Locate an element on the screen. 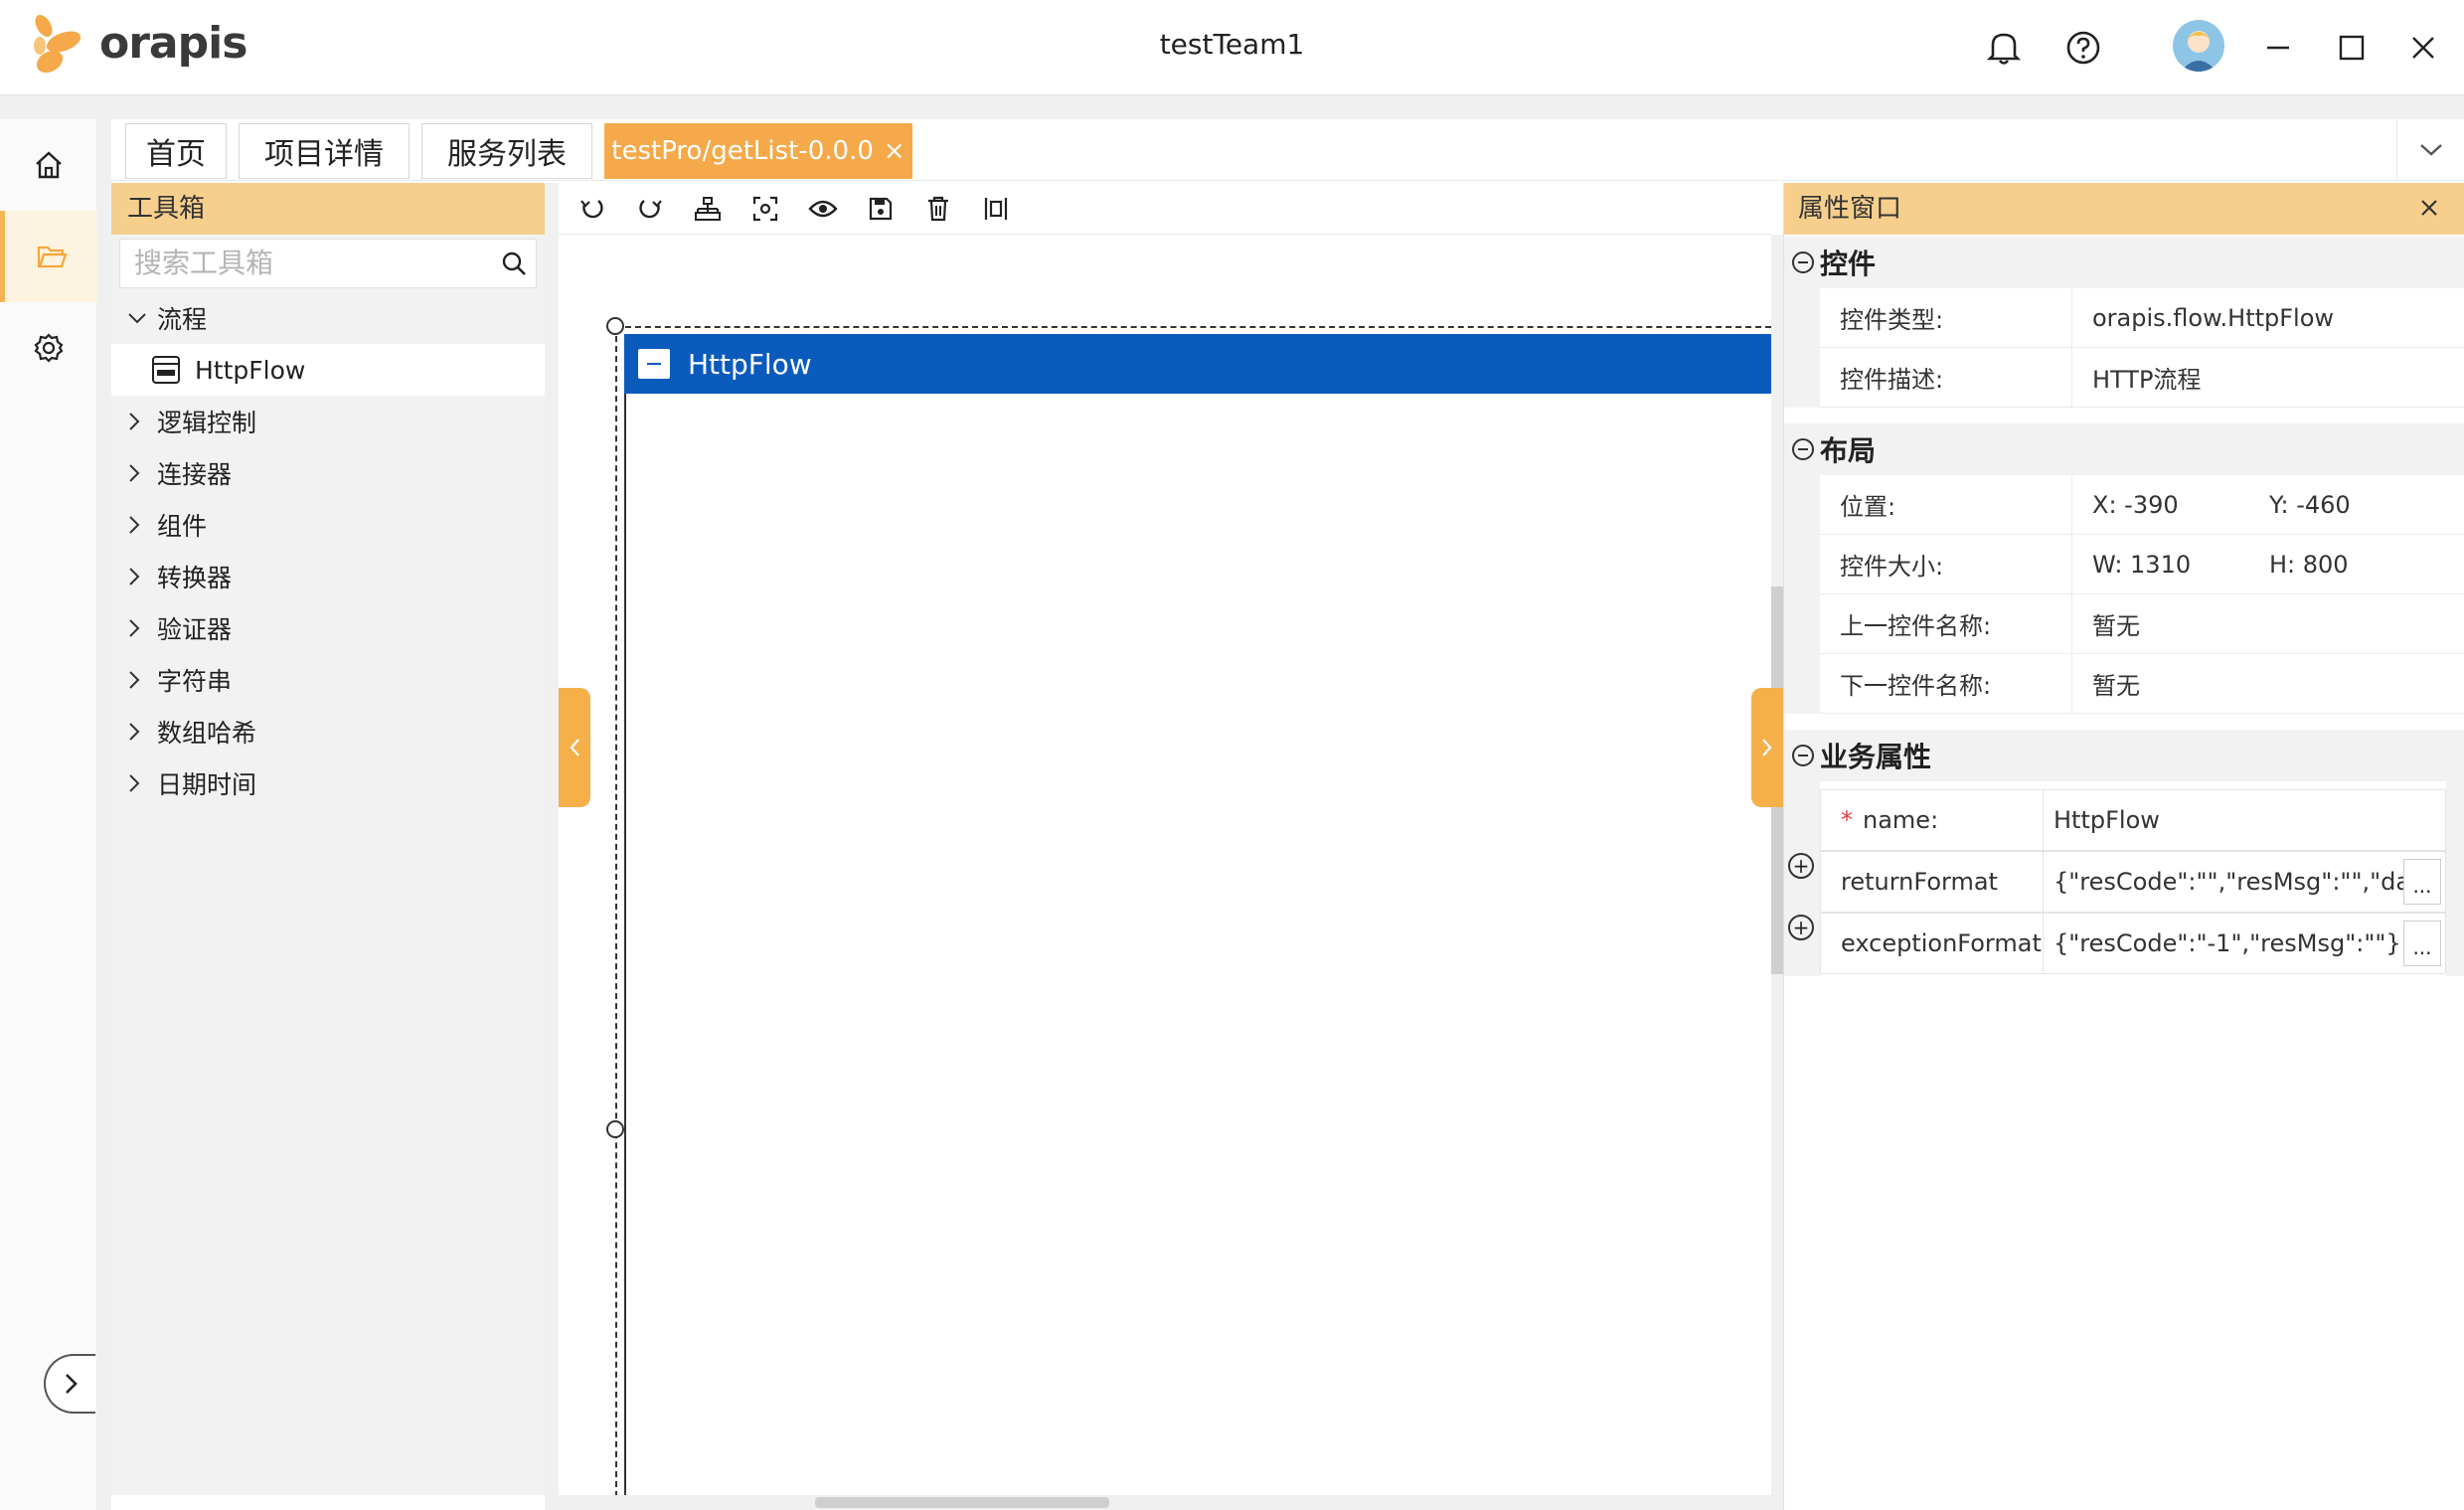 The image size is (2464, 1510). collapse-properties-button is located at coordinates (1767, 747).